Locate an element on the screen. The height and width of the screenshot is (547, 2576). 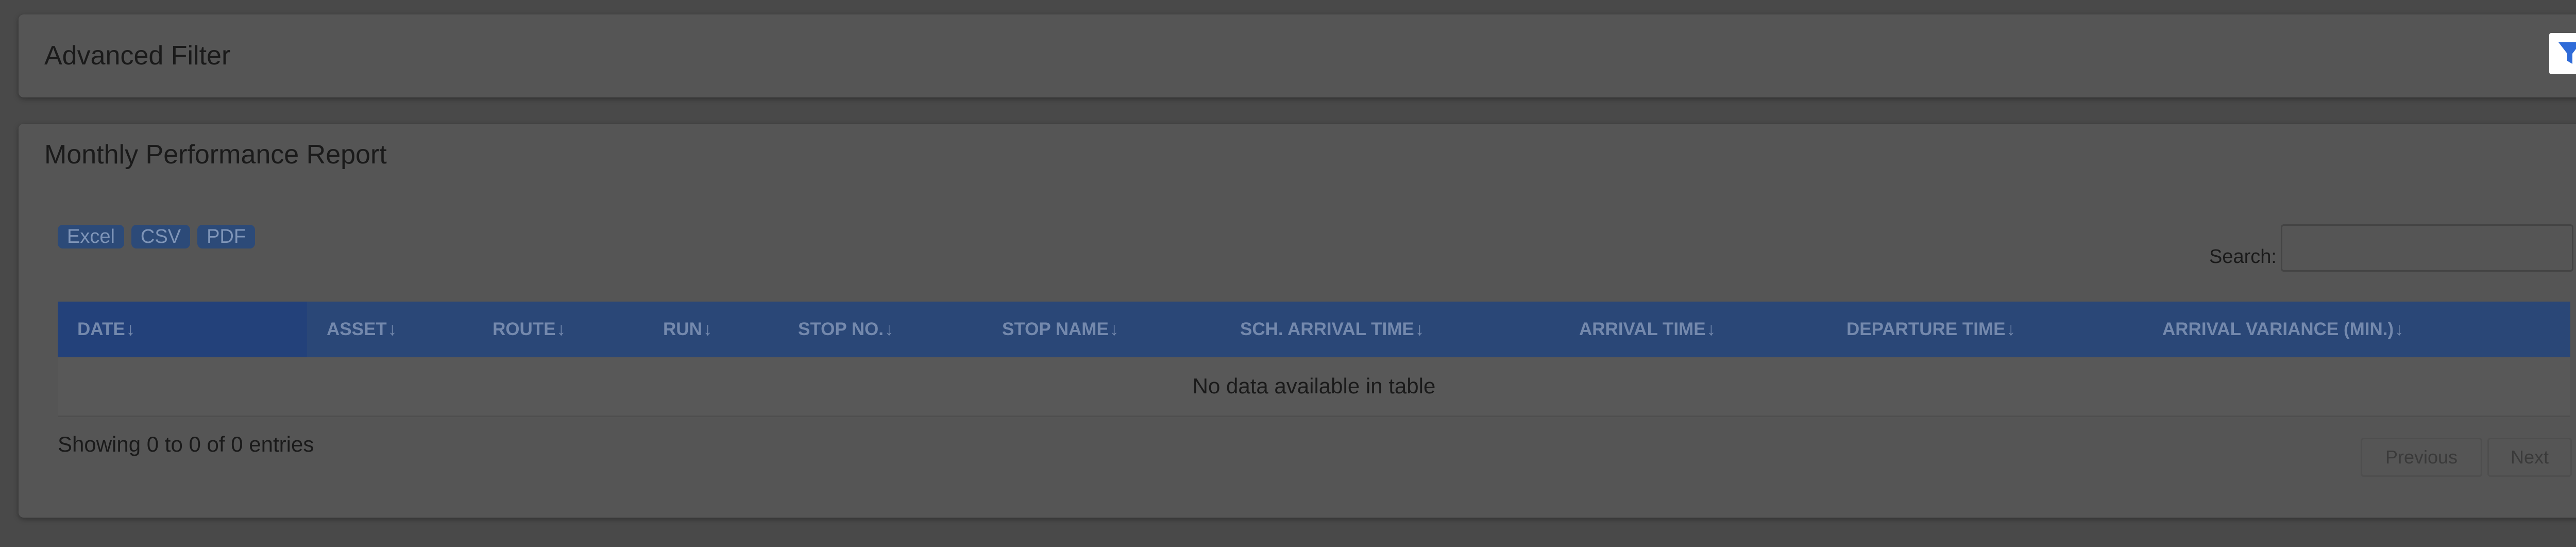
column-header-stop-no: STOP NO.↓ is located at coordinates (880, 330).